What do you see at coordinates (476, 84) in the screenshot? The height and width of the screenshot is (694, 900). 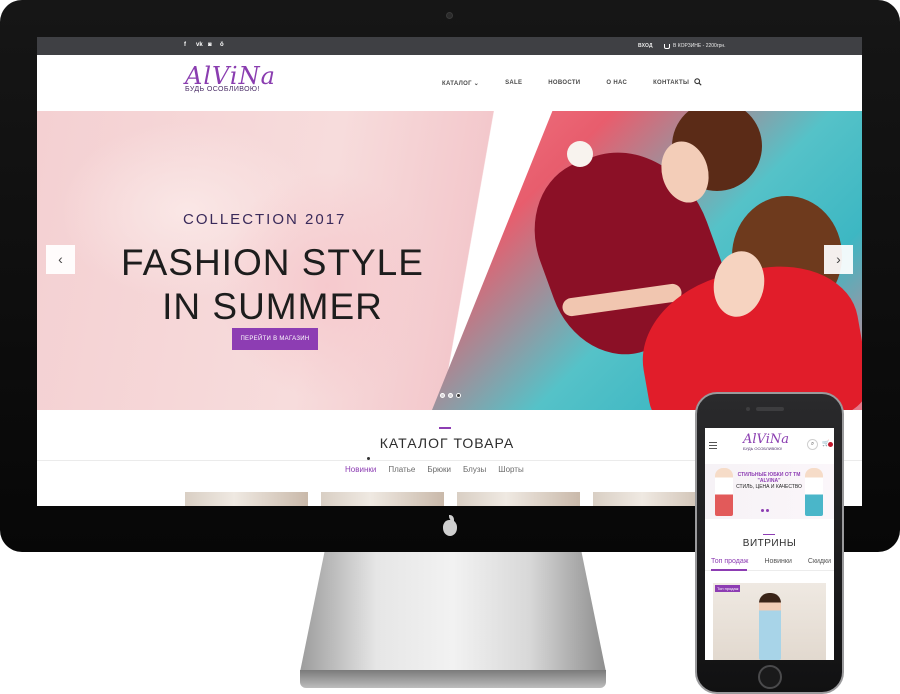 I see `chevron-down-icon: ⌄` at bounding box center [476, 84].